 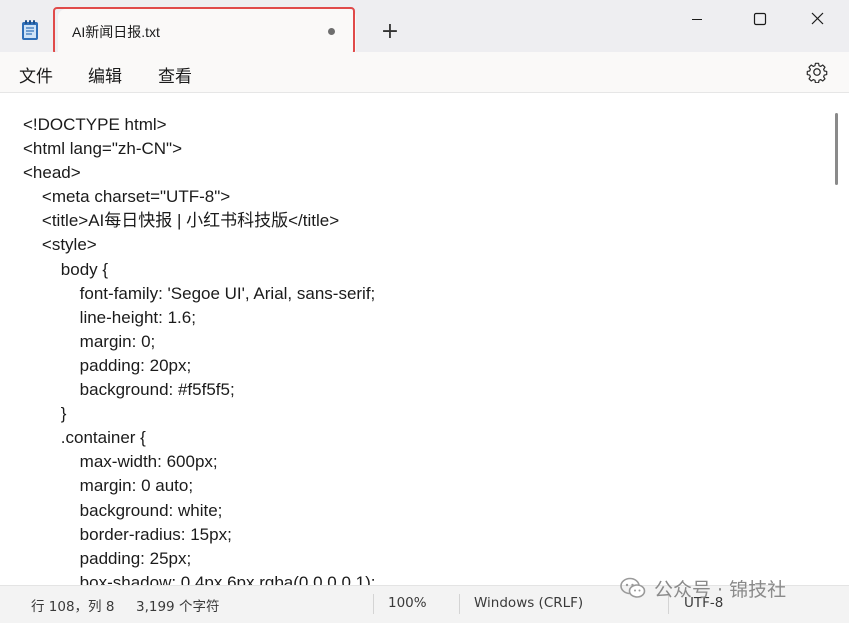 What do you see at coordinates (108, 486) in the screenshot?
I see `code-line: margin: 0 auto;` at bounding box center [108, 486].